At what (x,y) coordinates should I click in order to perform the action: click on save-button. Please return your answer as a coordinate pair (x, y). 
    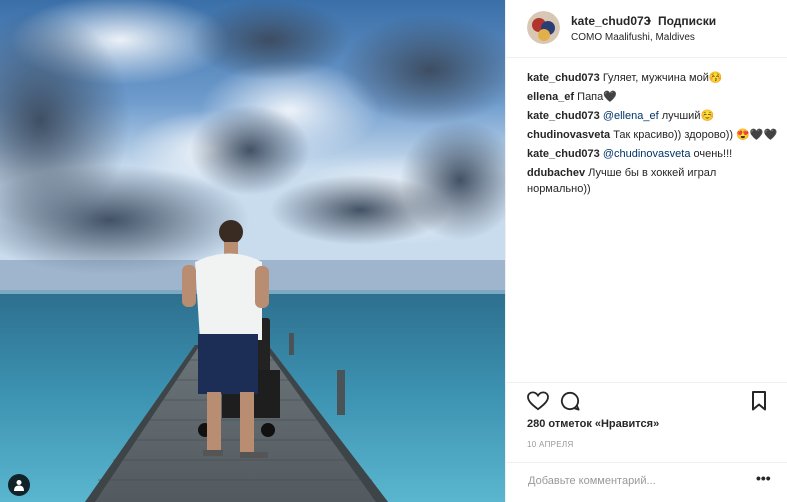
    Looking at the image, I should click on (759, 403).